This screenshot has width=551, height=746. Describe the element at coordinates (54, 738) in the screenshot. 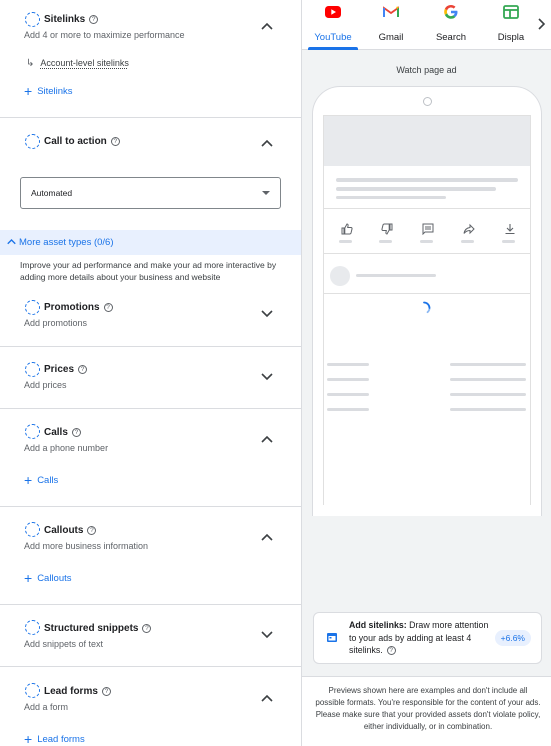

I see `add-lead-forms-button: + Lead forms` at that location.